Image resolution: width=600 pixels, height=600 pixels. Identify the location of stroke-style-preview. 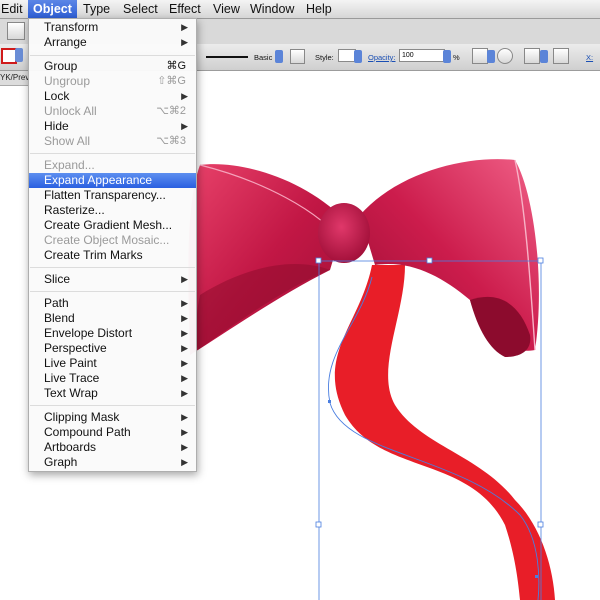
(227, 57).